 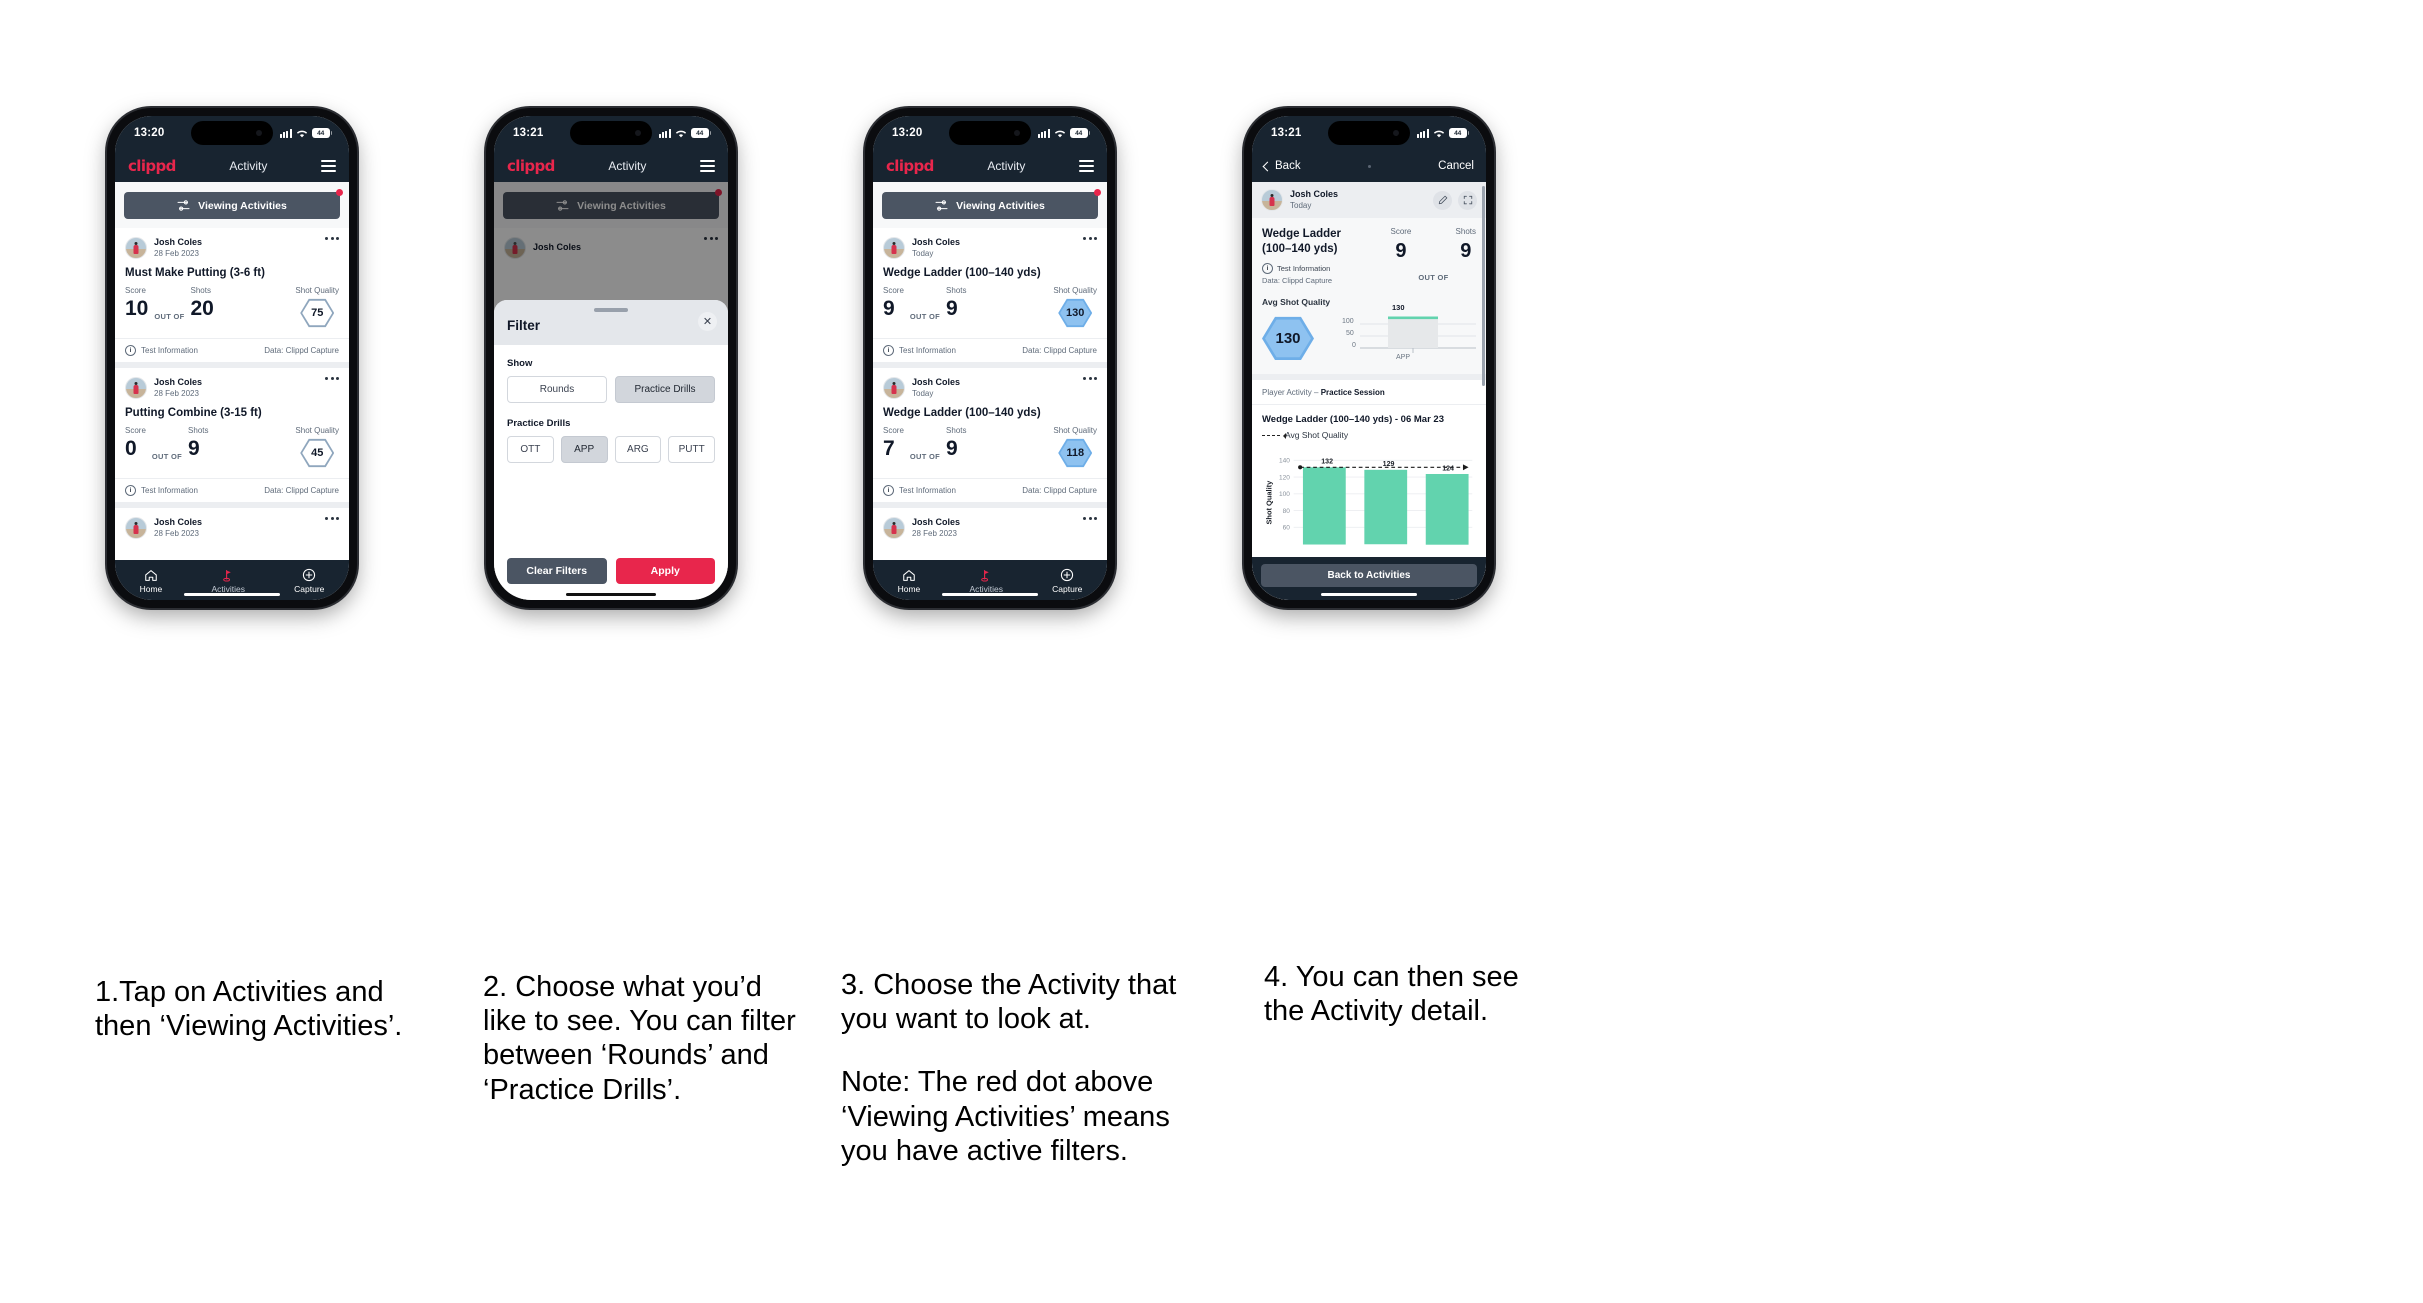 I want to click on back-to-activities-button: Back to Activities, so click(x=1369, y=575).